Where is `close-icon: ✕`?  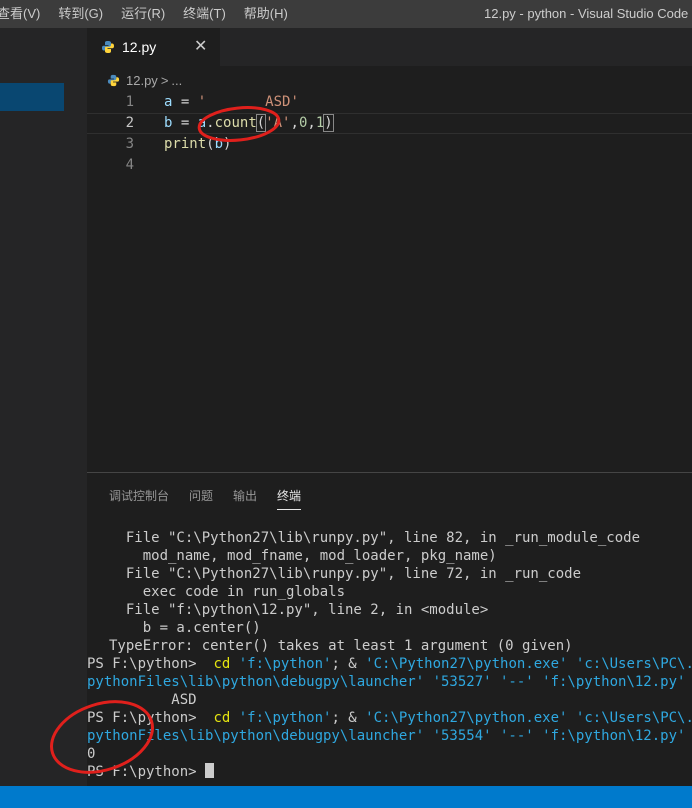 close-icon: ✕ is located at coordinates (200, 47).